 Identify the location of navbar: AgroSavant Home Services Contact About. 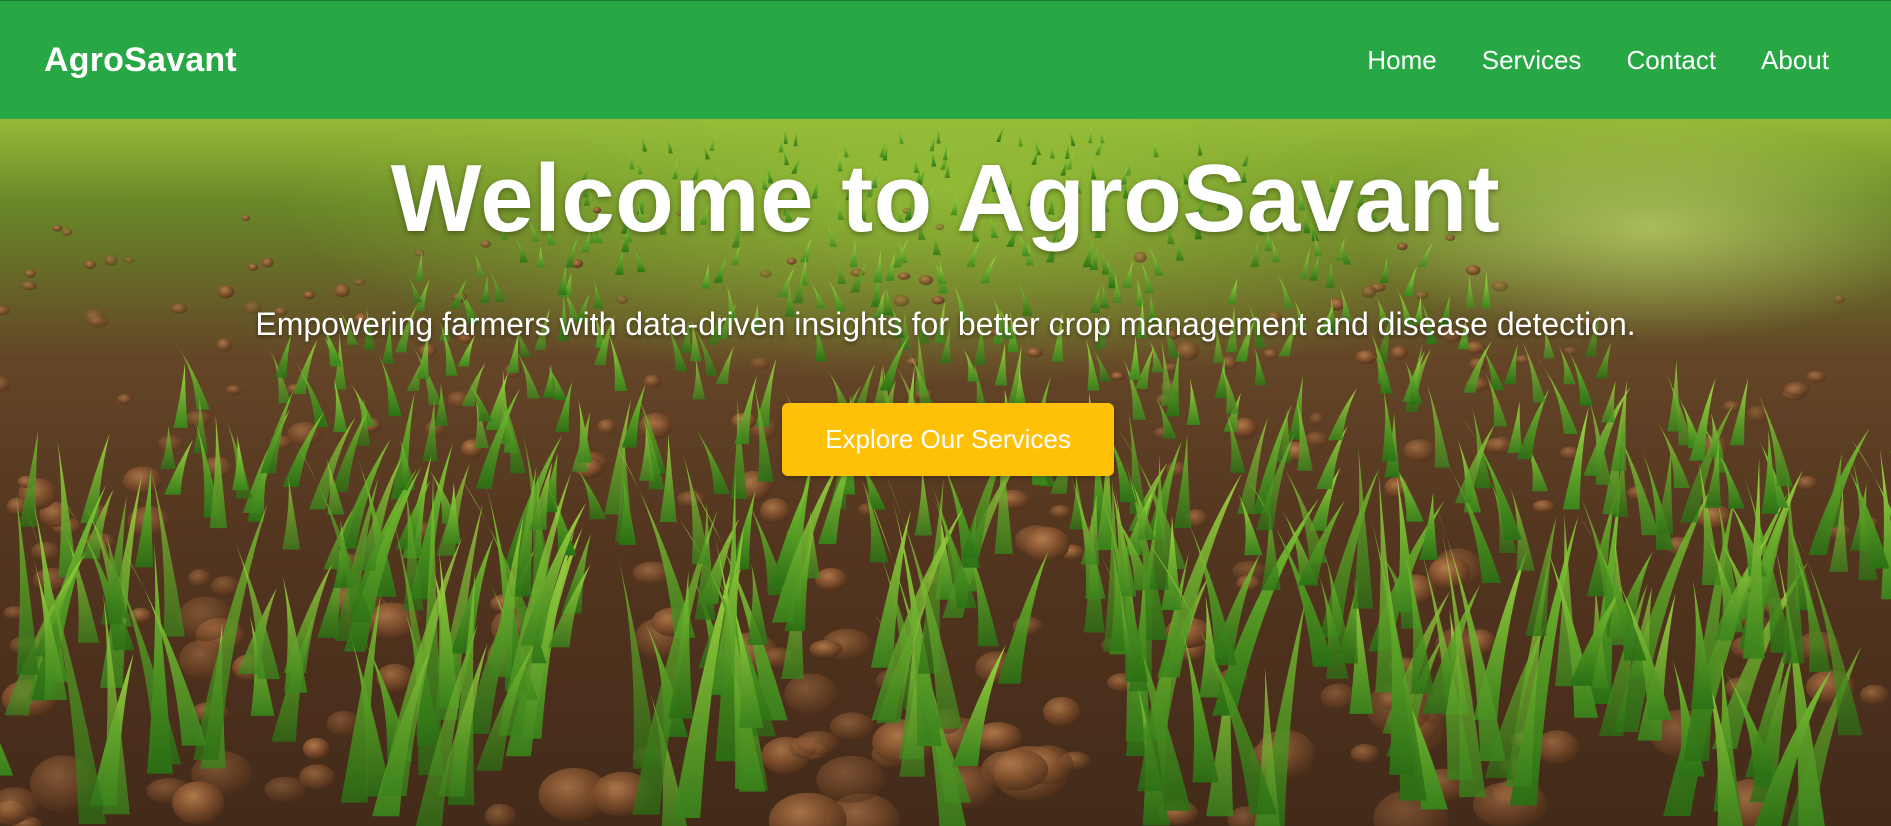
(945, 59).